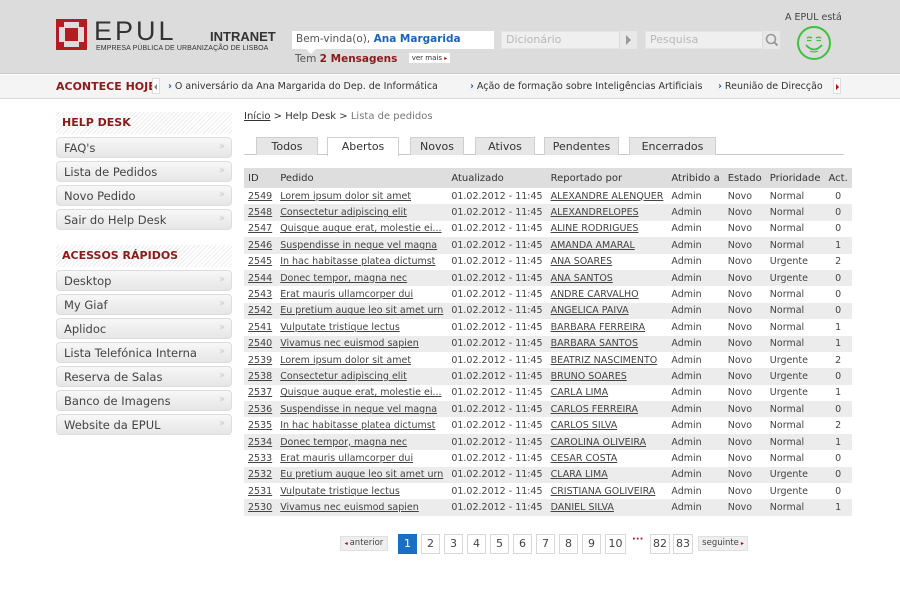  Describe the element at coordinates (545, 544) in the screenshot. I see `page-button: 7` at that location.